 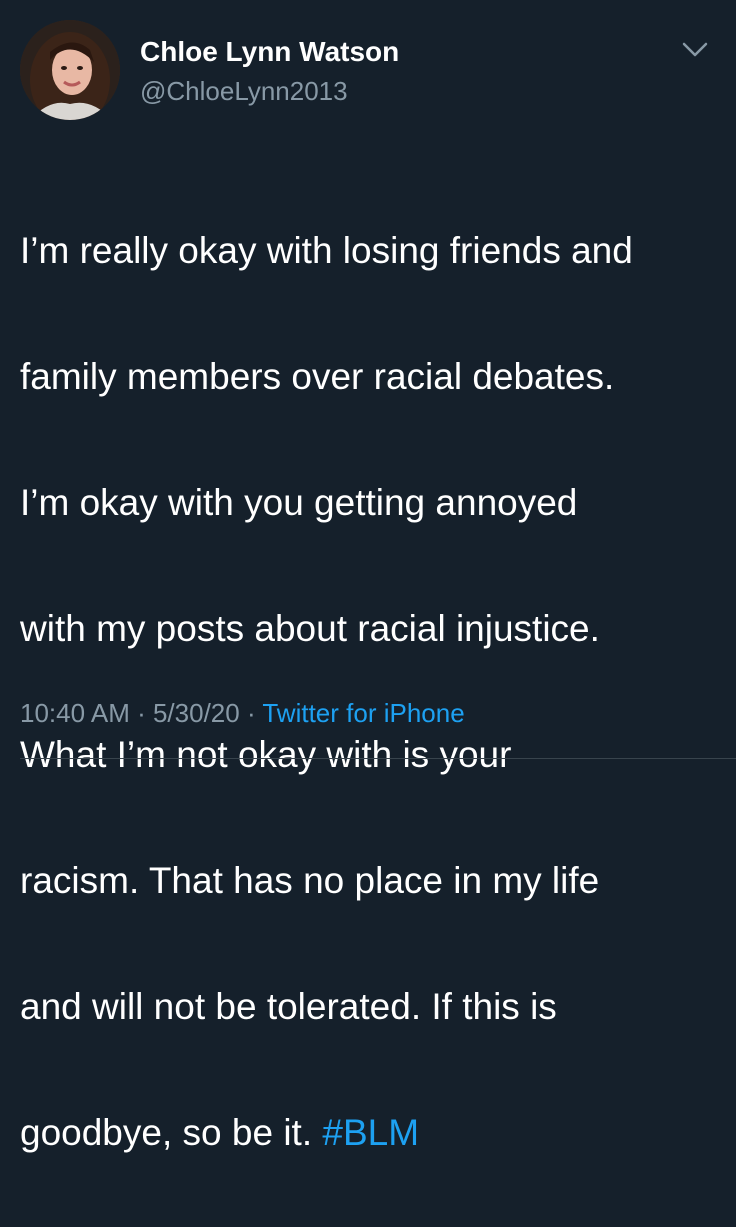 I want to click on tweet-line-text: goodbye, so be it., so click(x=171, y=1132).